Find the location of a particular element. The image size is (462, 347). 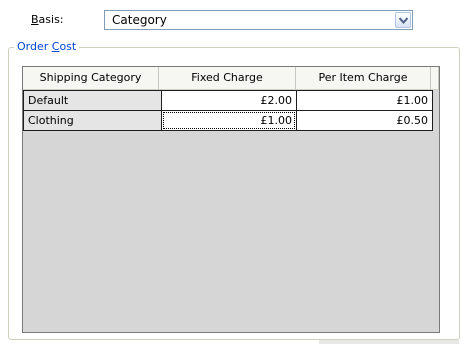

table-row: Default £2.00 £1.00 is located at coordinates (228, 100).